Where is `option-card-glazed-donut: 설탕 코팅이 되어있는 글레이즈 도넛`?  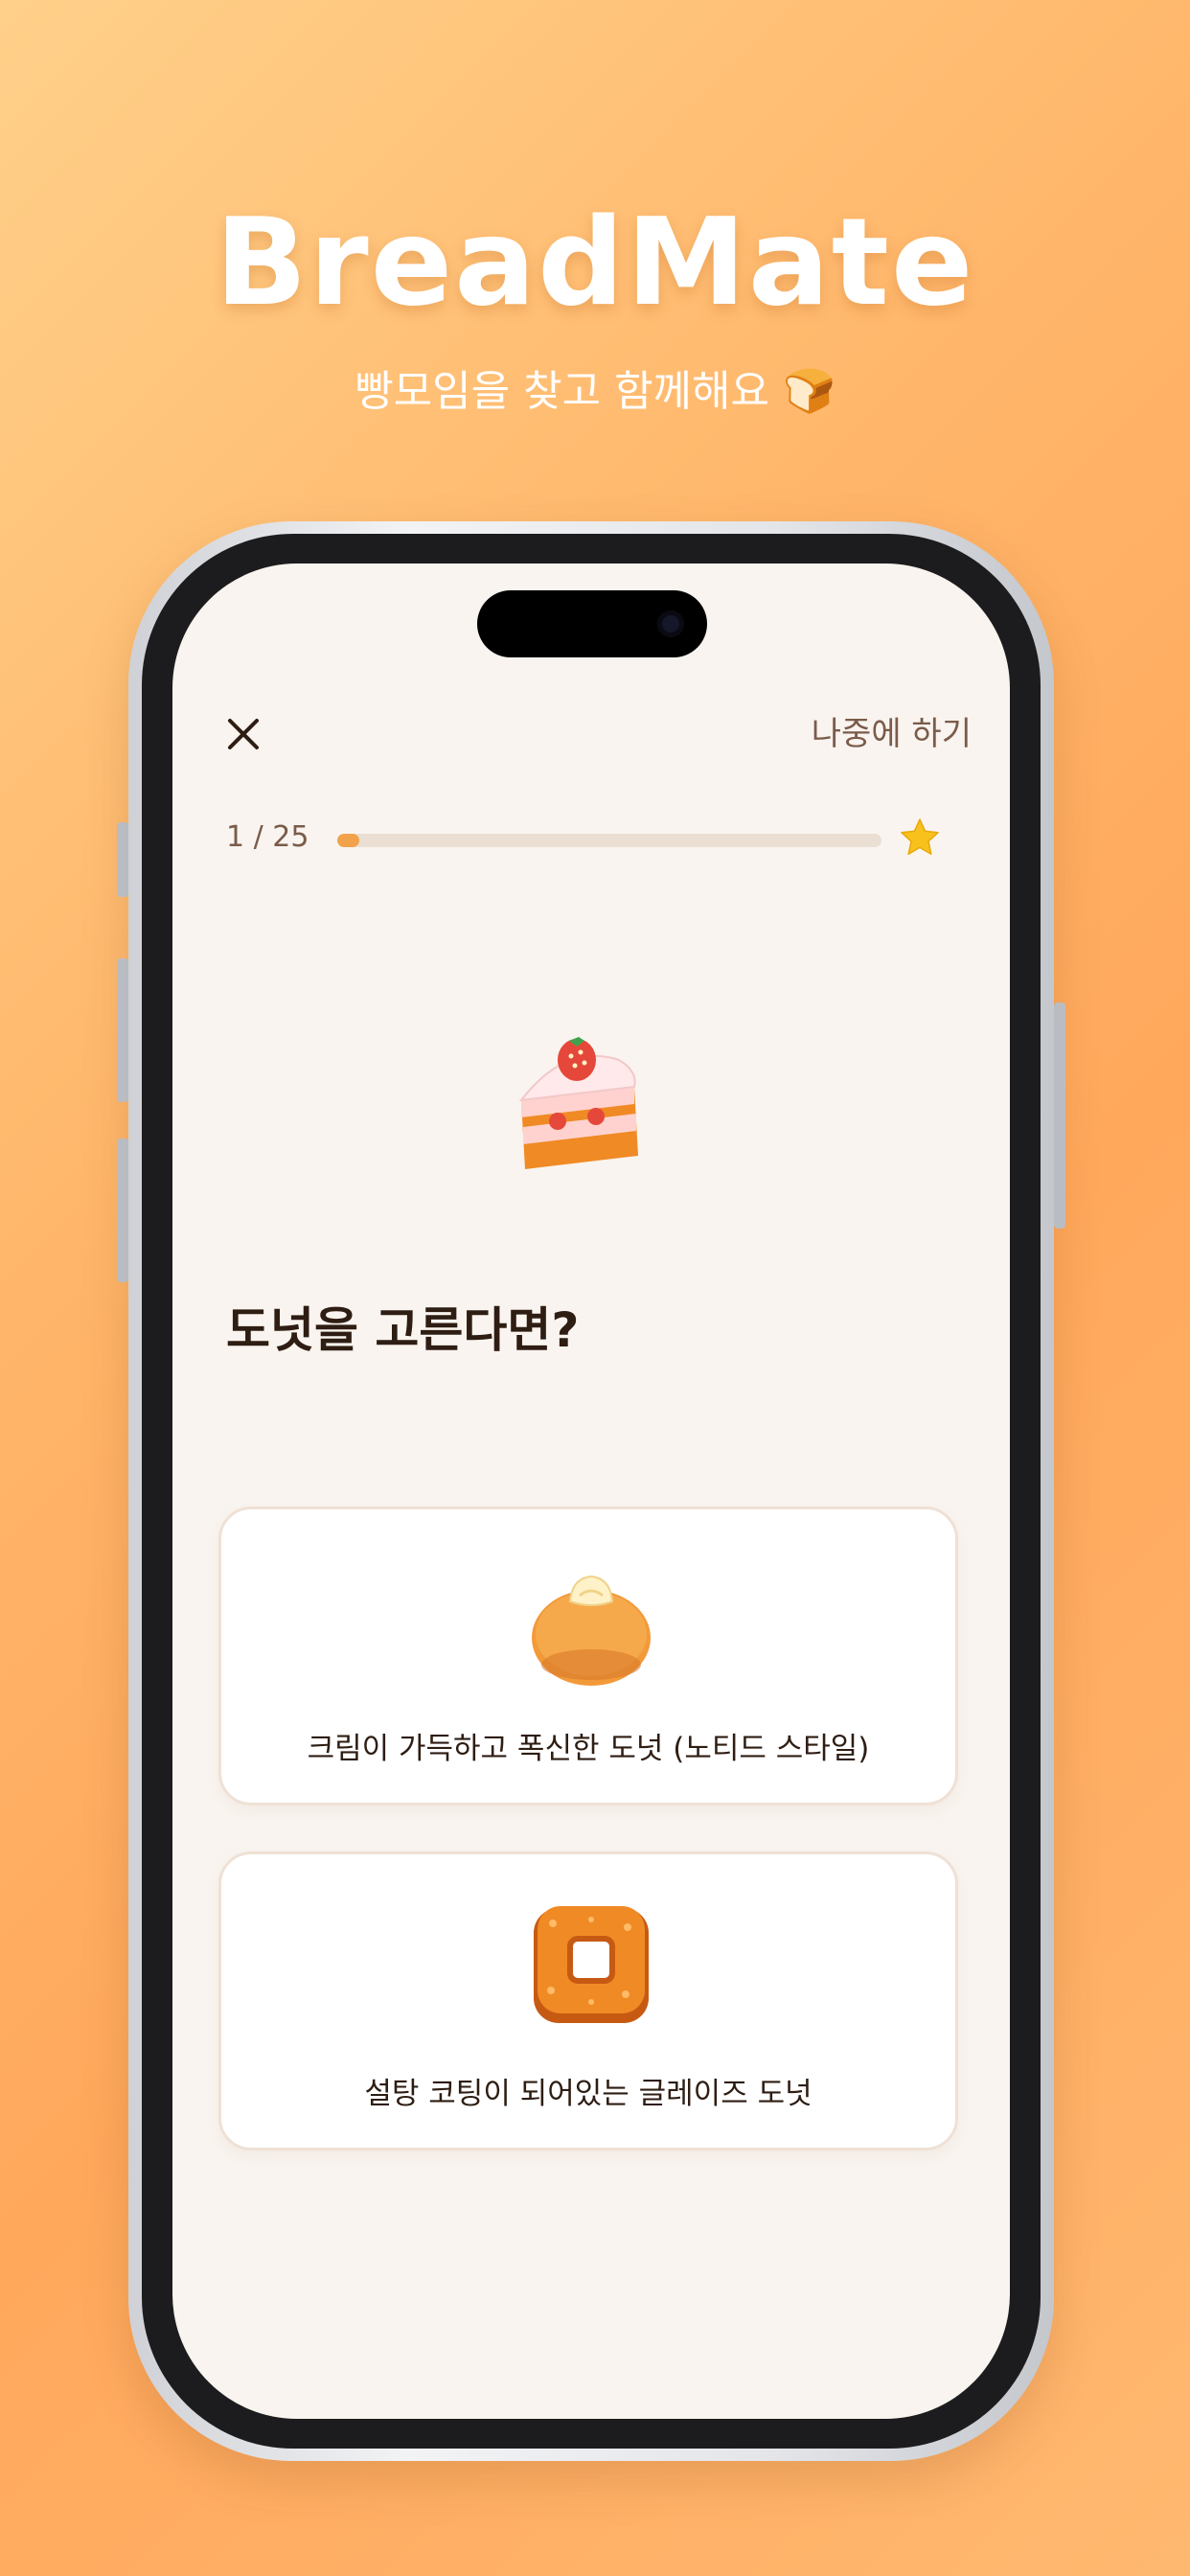
option-card-glazed-donut: 설탕 코팅이 되어있는 글레이즈 도넛 is located at coordinates (588, 2001).